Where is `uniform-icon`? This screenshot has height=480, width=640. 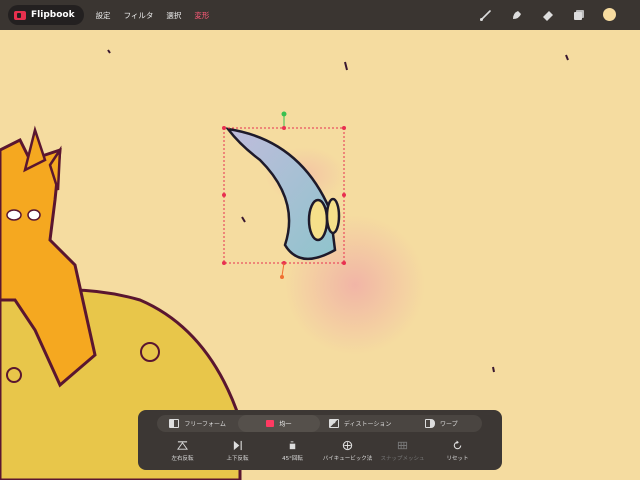 uniform-icon is located at coordinates (270, 423).